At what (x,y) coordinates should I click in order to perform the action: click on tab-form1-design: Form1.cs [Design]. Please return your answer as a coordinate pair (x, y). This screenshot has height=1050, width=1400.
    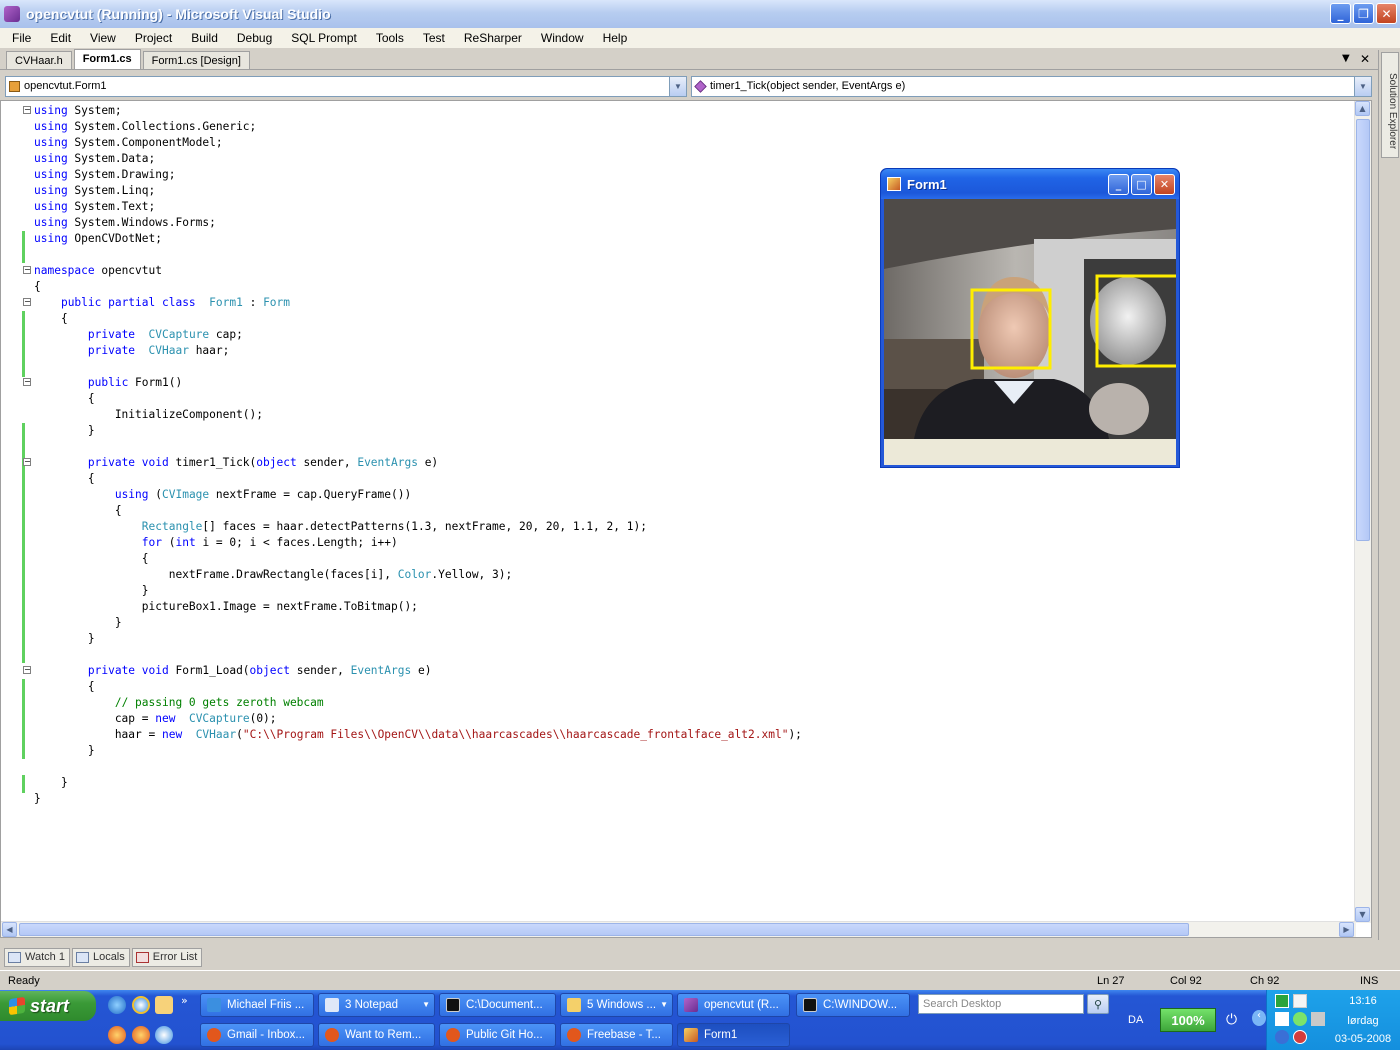
    Looking at the image, I should click on (196, 60).